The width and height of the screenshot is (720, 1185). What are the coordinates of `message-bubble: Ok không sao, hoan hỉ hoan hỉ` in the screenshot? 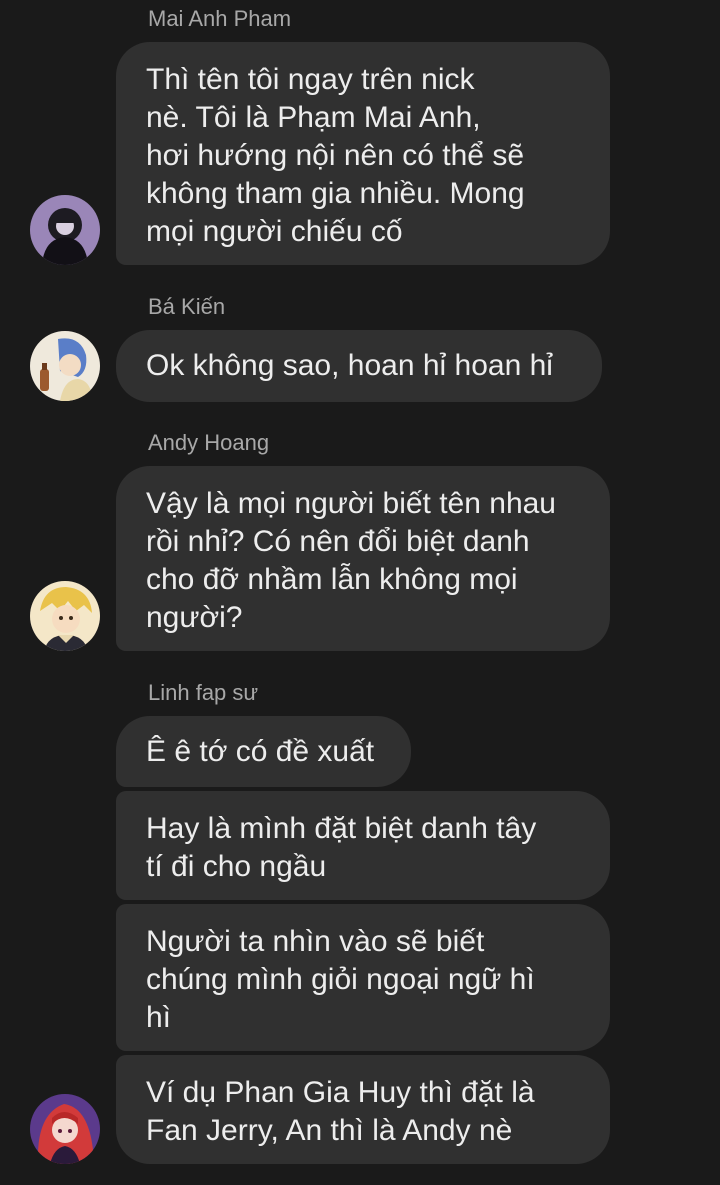 It's located at (359, 366).